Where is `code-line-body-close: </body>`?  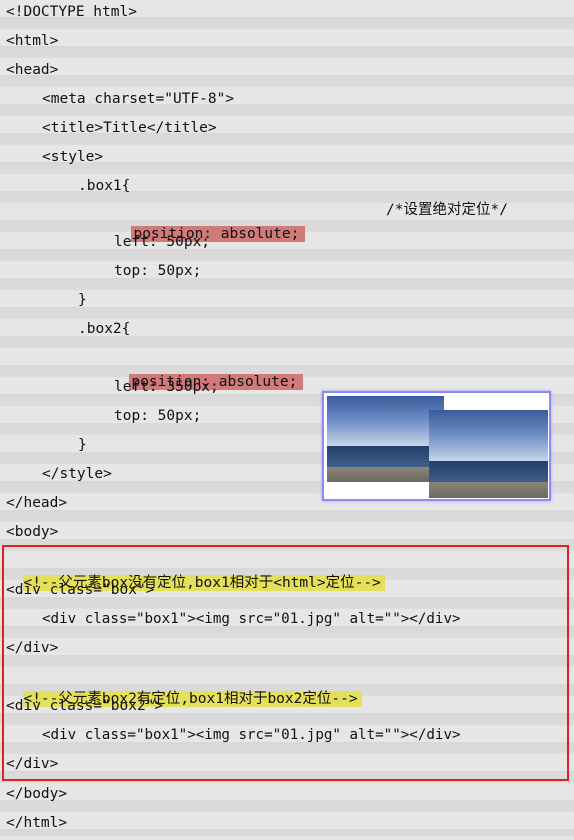
code-line-body-close: </body> is located at coordinates (37, 794).